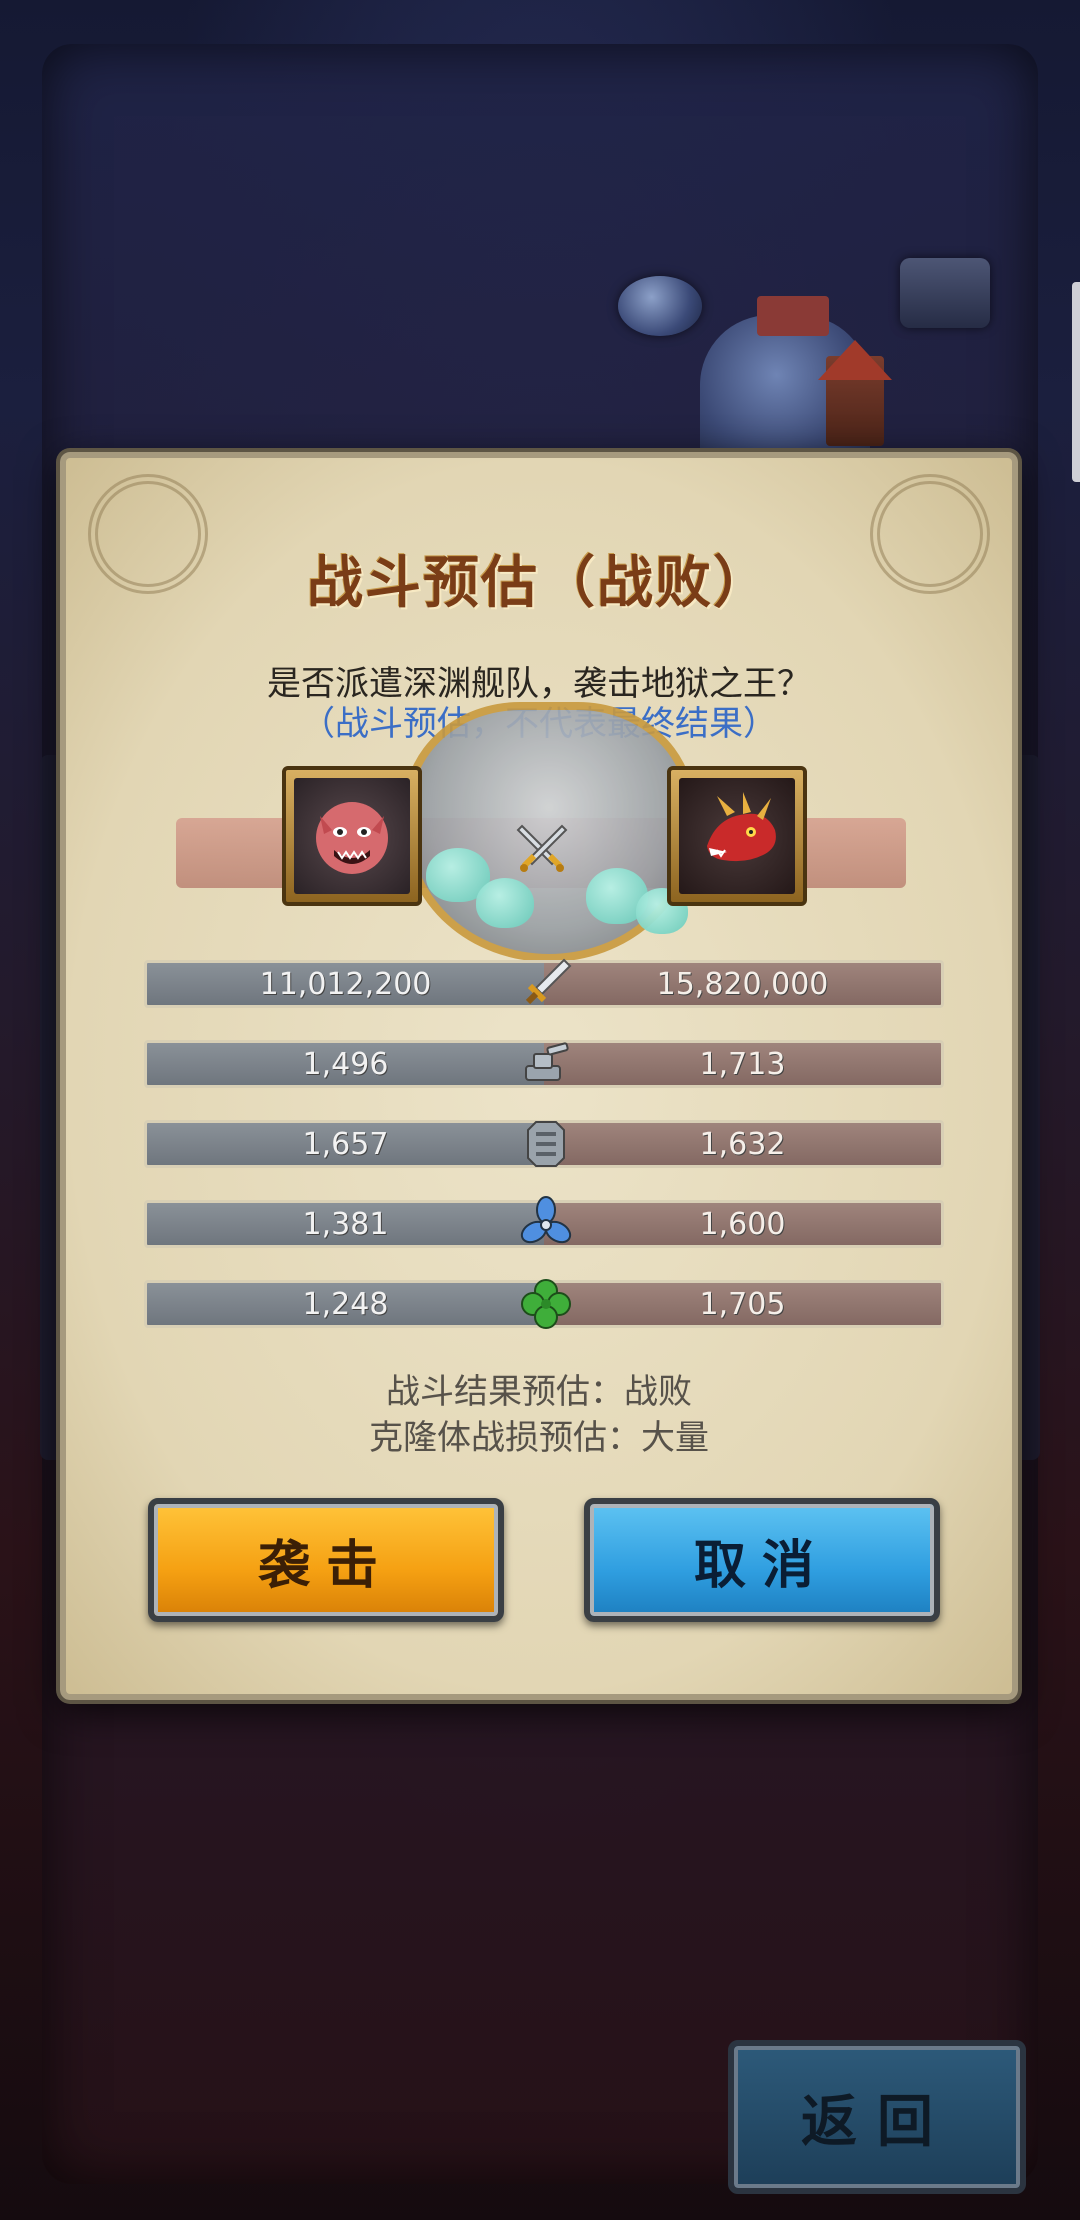 This screenshot has height=2220, width=1080. Describe the element at coordinates (345, 1304) in the screenshot. I see `player-stat-value: 1,248` at that location.